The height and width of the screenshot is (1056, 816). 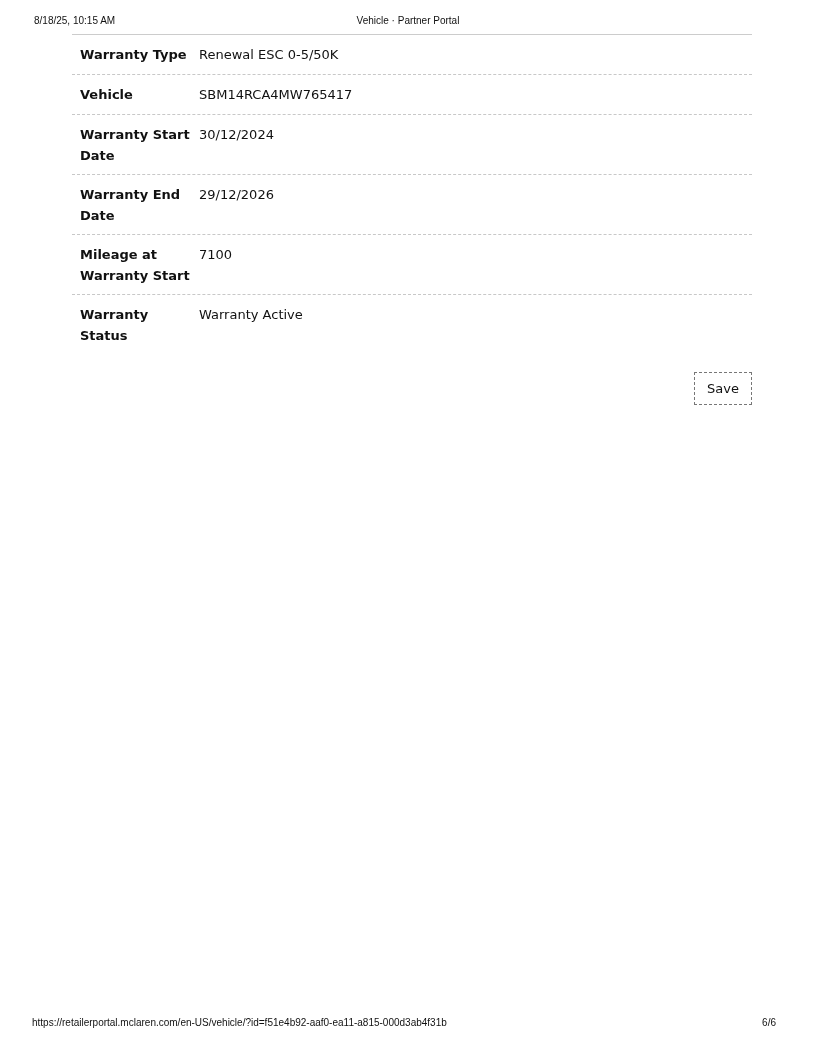 I want to click on print-date: 8/18/25, 10:15 AM, so click(x=75, y=20).